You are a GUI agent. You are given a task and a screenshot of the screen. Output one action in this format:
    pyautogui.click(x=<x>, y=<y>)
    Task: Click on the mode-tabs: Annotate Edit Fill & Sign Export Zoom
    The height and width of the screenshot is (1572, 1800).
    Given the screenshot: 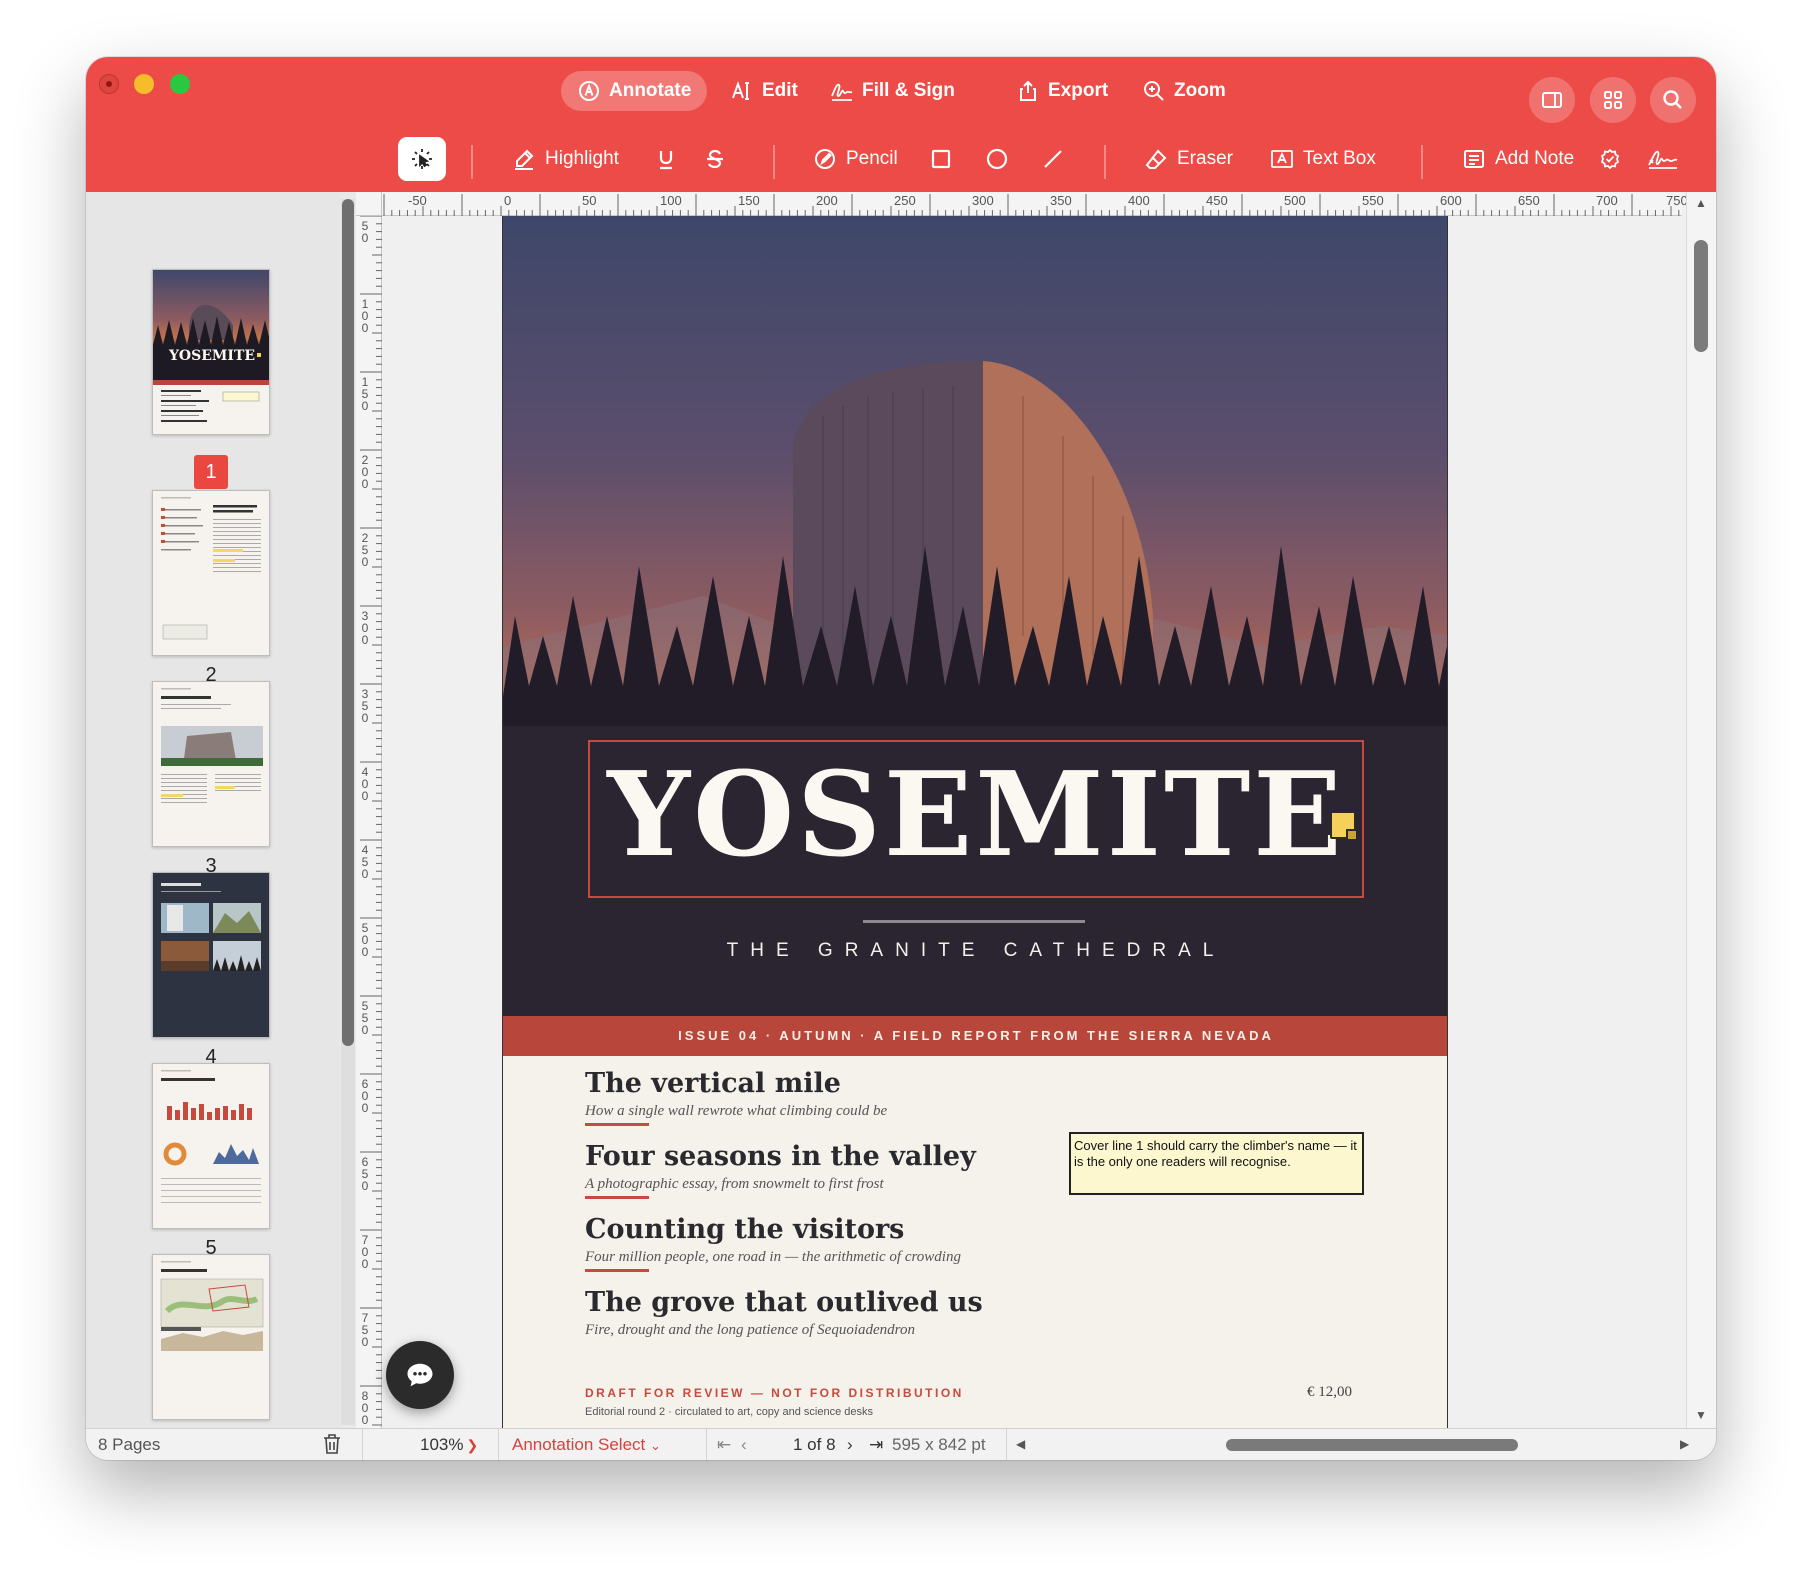 What is the action you would take?
    pyautogui.click(x=901, y=97)
    